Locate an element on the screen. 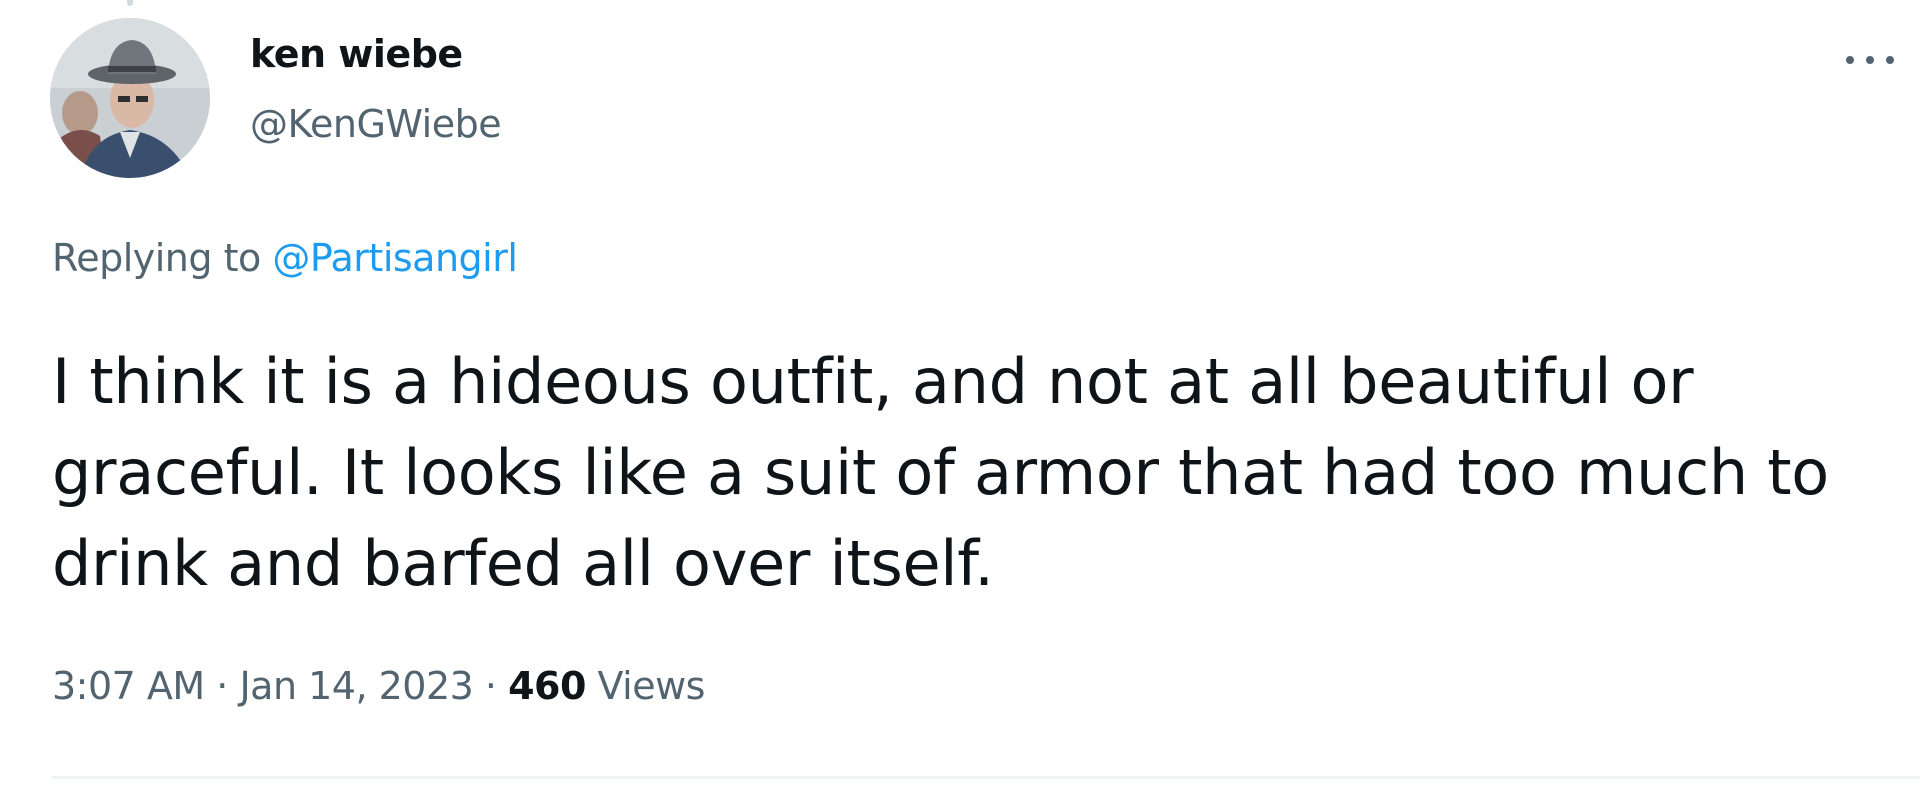 The height and width of the screenshot is (787, 1920). more-options-button is located at coordinates (1870, 60).